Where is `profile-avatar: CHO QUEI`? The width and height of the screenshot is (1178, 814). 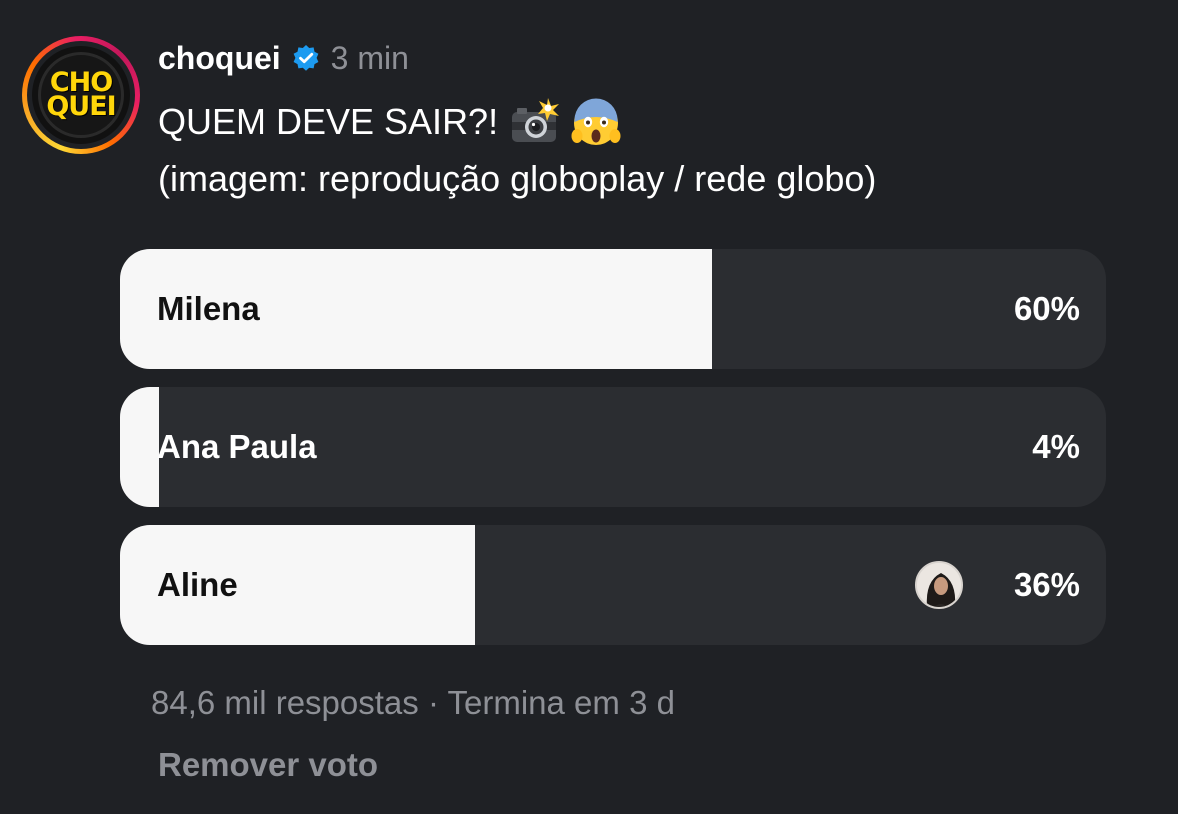 profile-avatar: CHO QUEI is located at coordinates (81, 95).